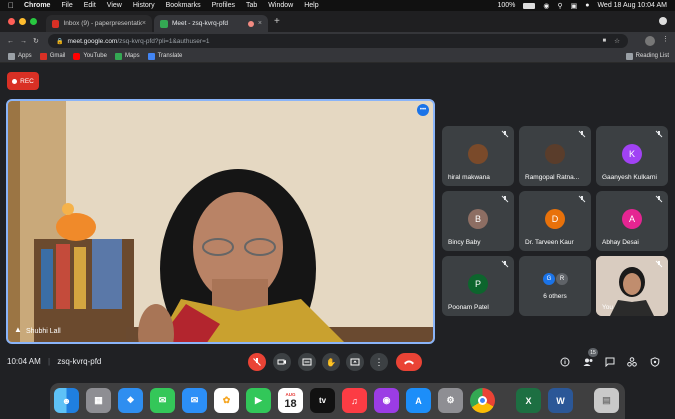  Describe the element at coordinates (20, 56) in the screenshot. I see `bookmark-apps: Apps` at that location.